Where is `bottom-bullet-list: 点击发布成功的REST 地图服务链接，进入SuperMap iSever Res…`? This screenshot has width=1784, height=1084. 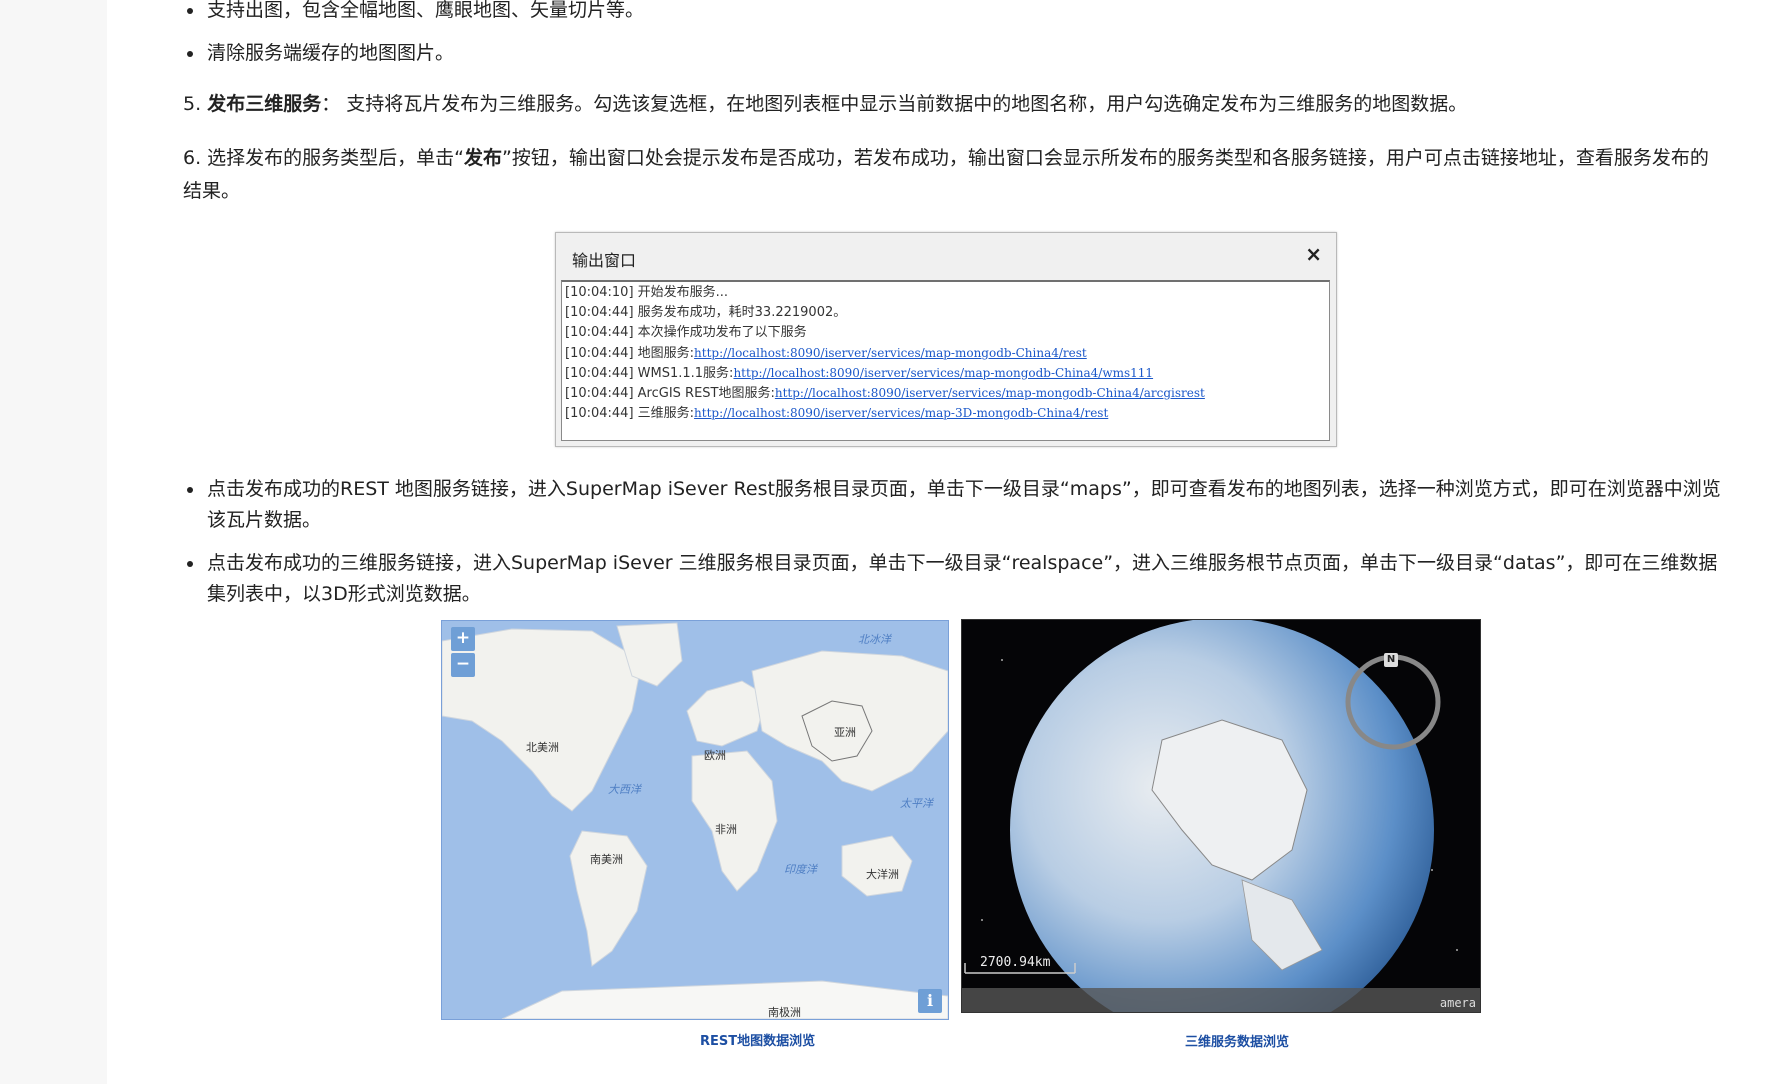 bottom-bullet-list: 点击发布成功的REST 地图服务链接，进入SuperMap iSever Res… is located at coordinates (953, 542).